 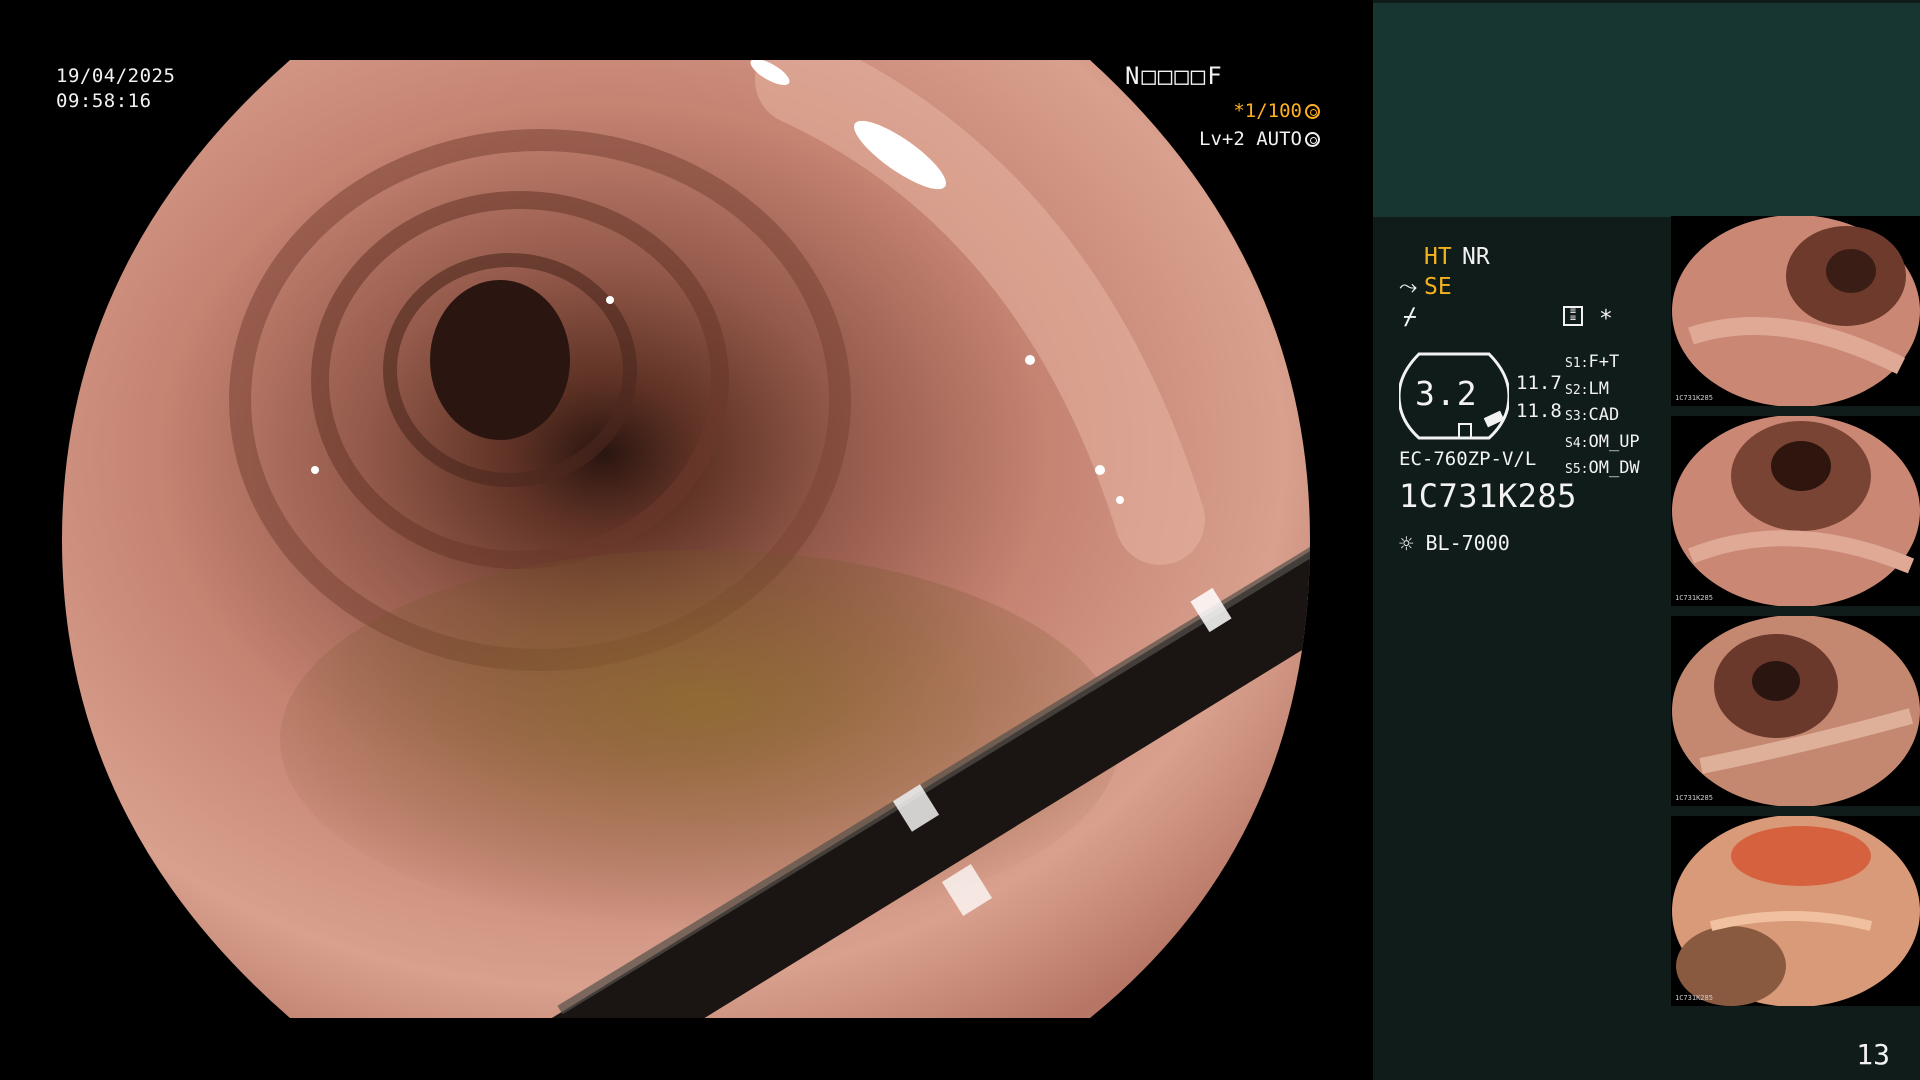 What do you see at coordinates (115, 89) in the screenshot?
I see `timestamp: 19/04/2025 09:58:16` at bounding box center [115, 89].